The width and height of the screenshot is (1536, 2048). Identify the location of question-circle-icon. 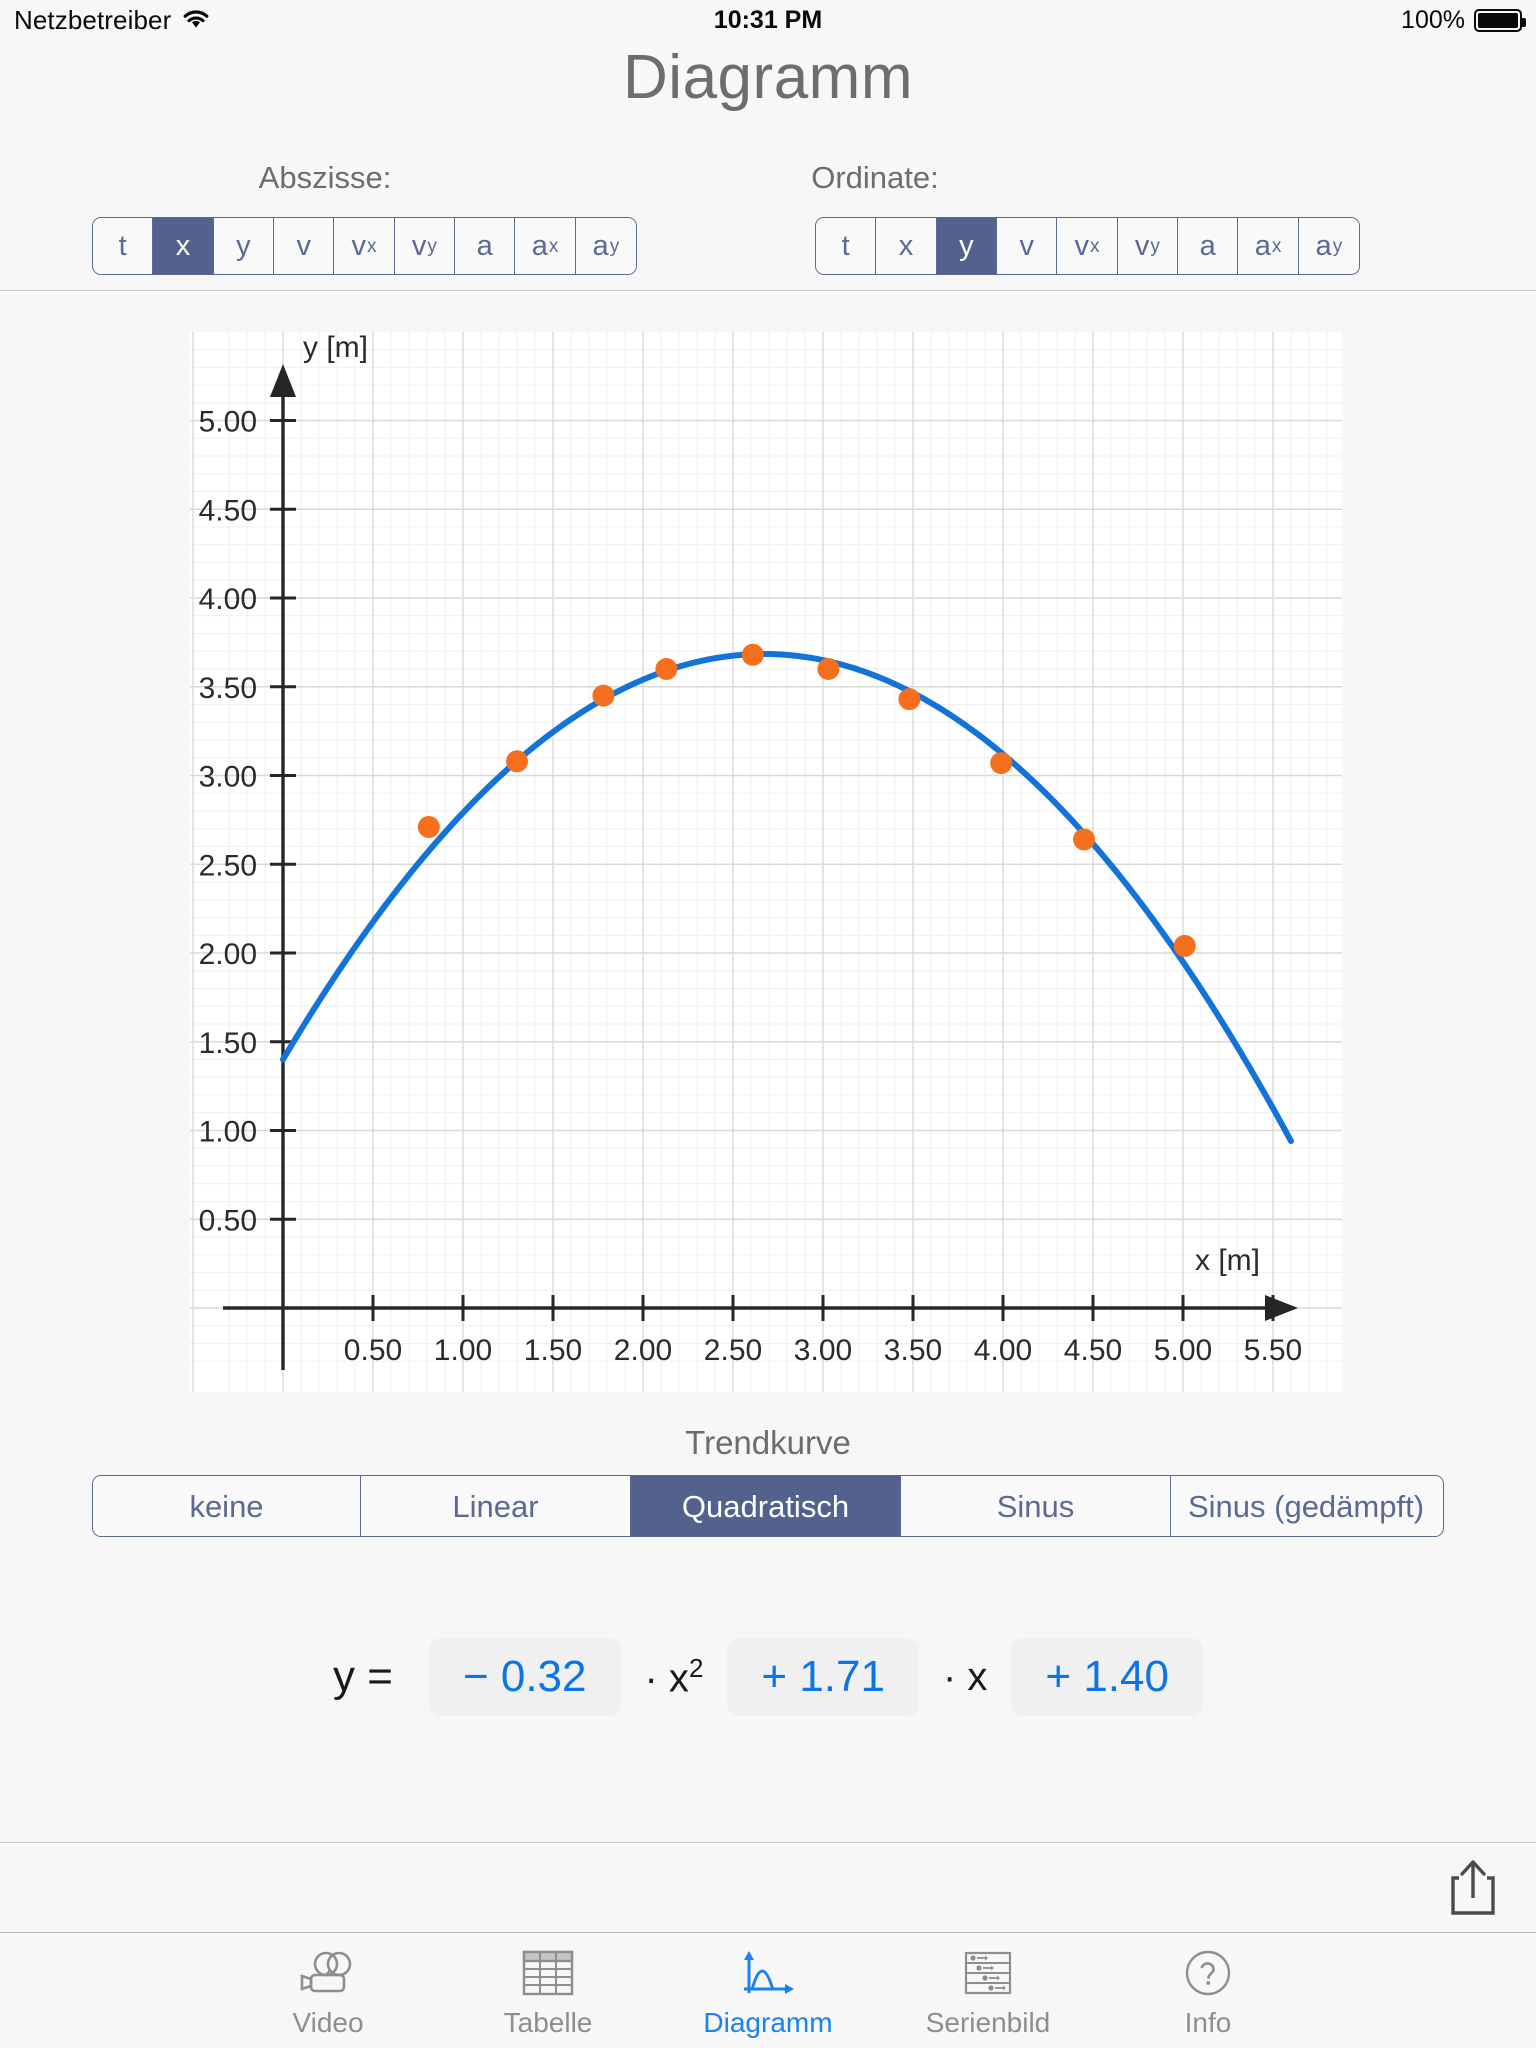
(1208, 1973).